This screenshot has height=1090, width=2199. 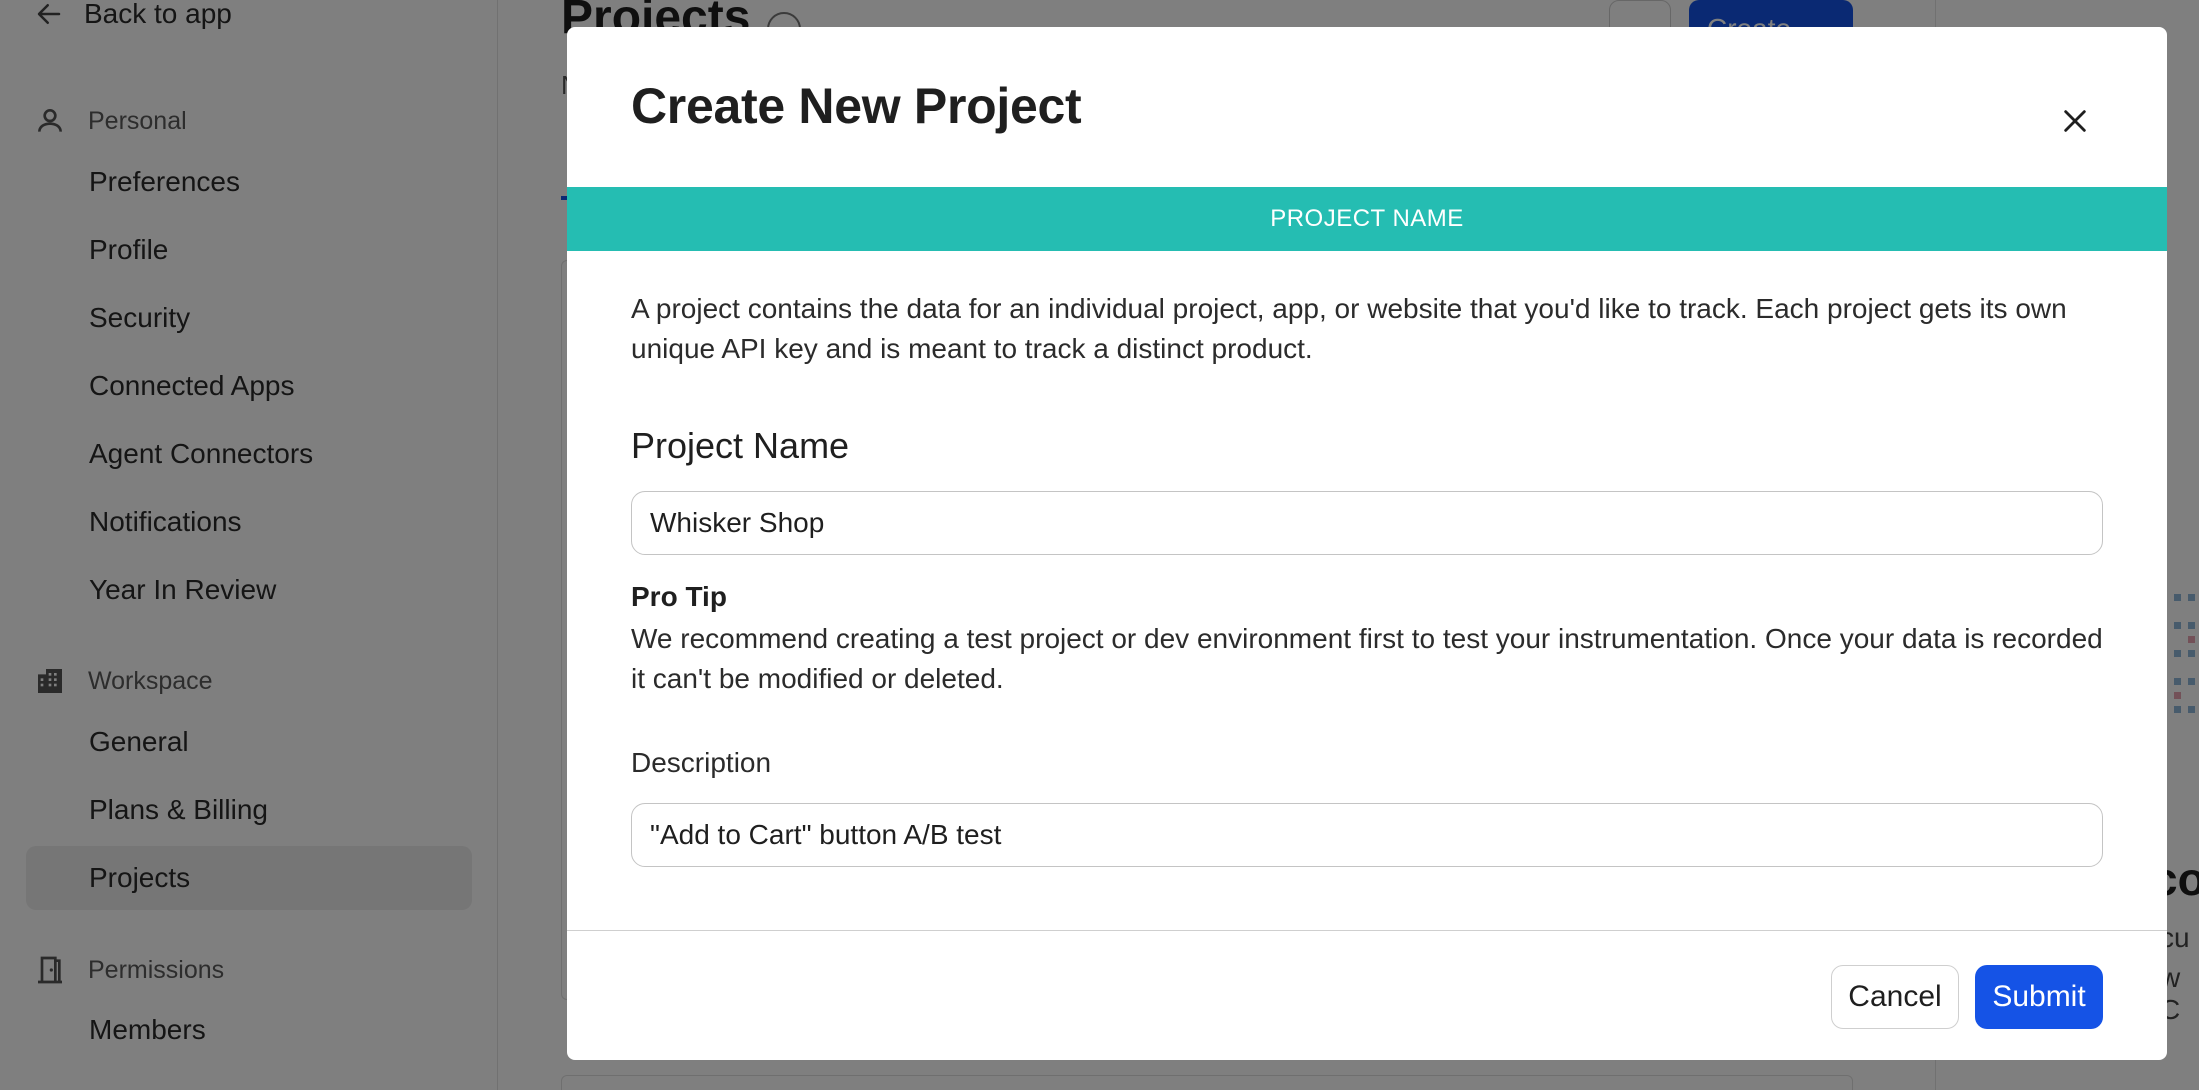 I want to click on cancel-button: Cancel, so click(x=1895, y=997).